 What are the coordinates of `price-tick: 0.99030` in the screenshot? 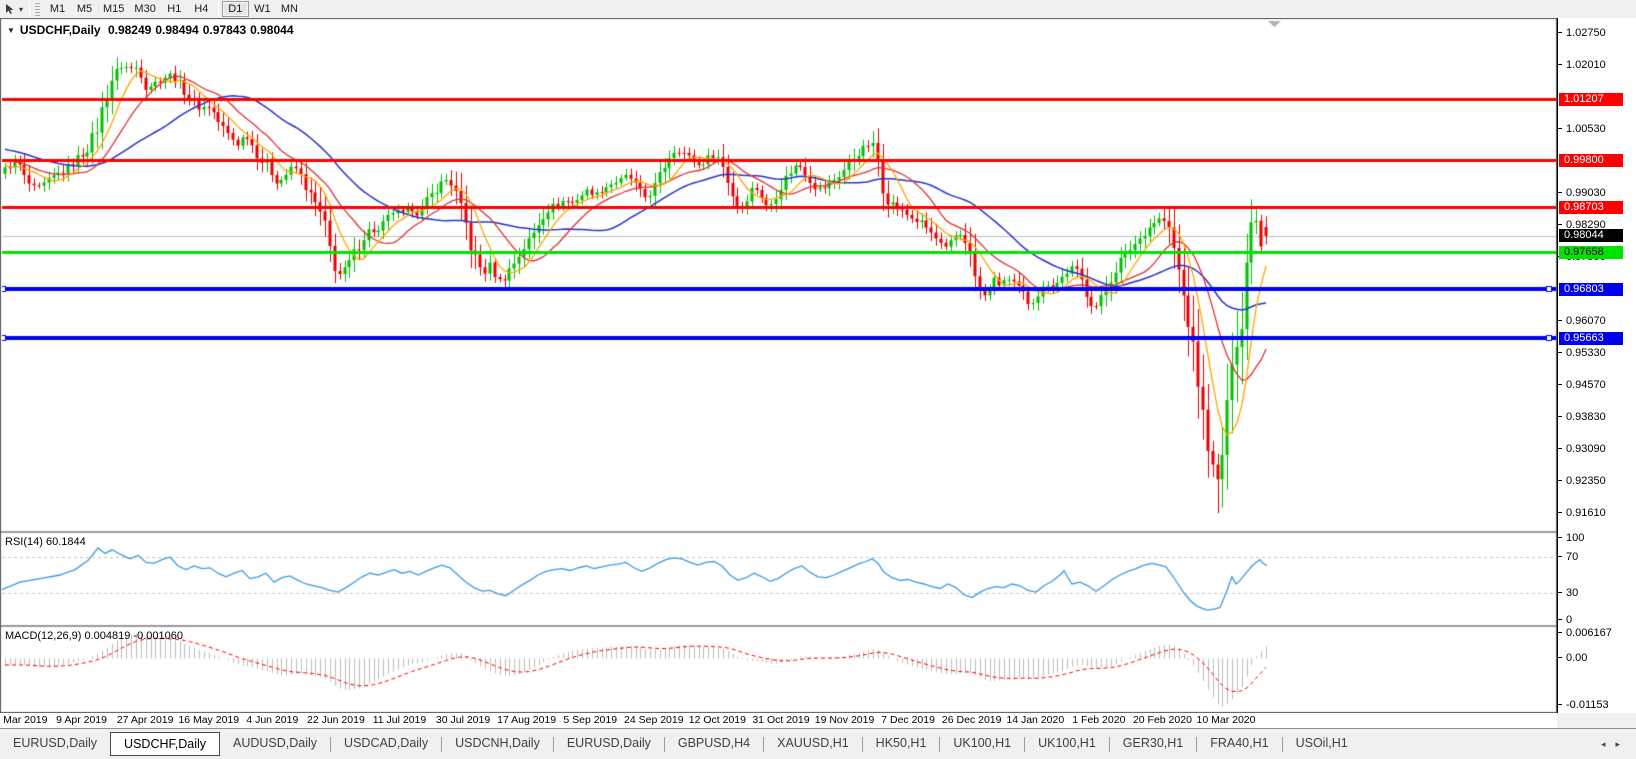 It's located at (1597, 193).